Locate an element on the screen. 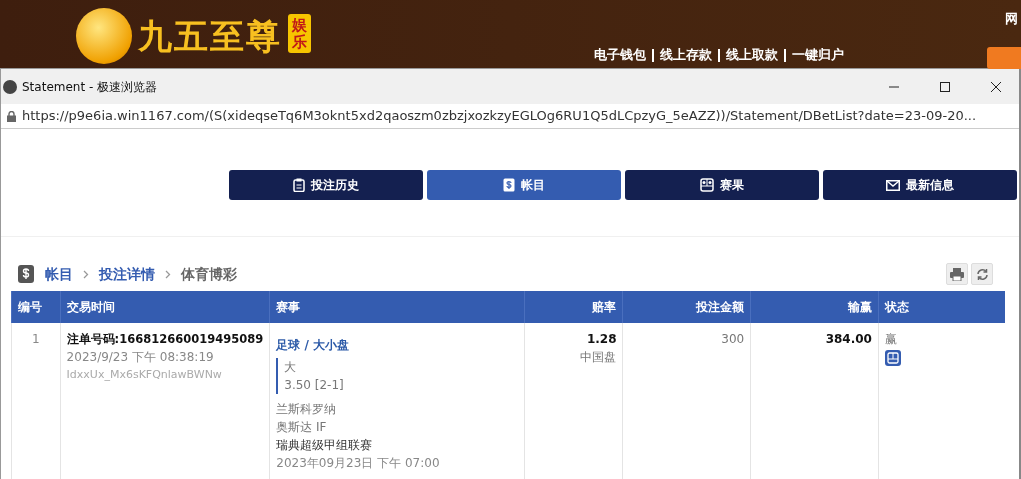 The height and width of the screenshot is (479, 1021). mail-icon is located at coordinates (893, 185).